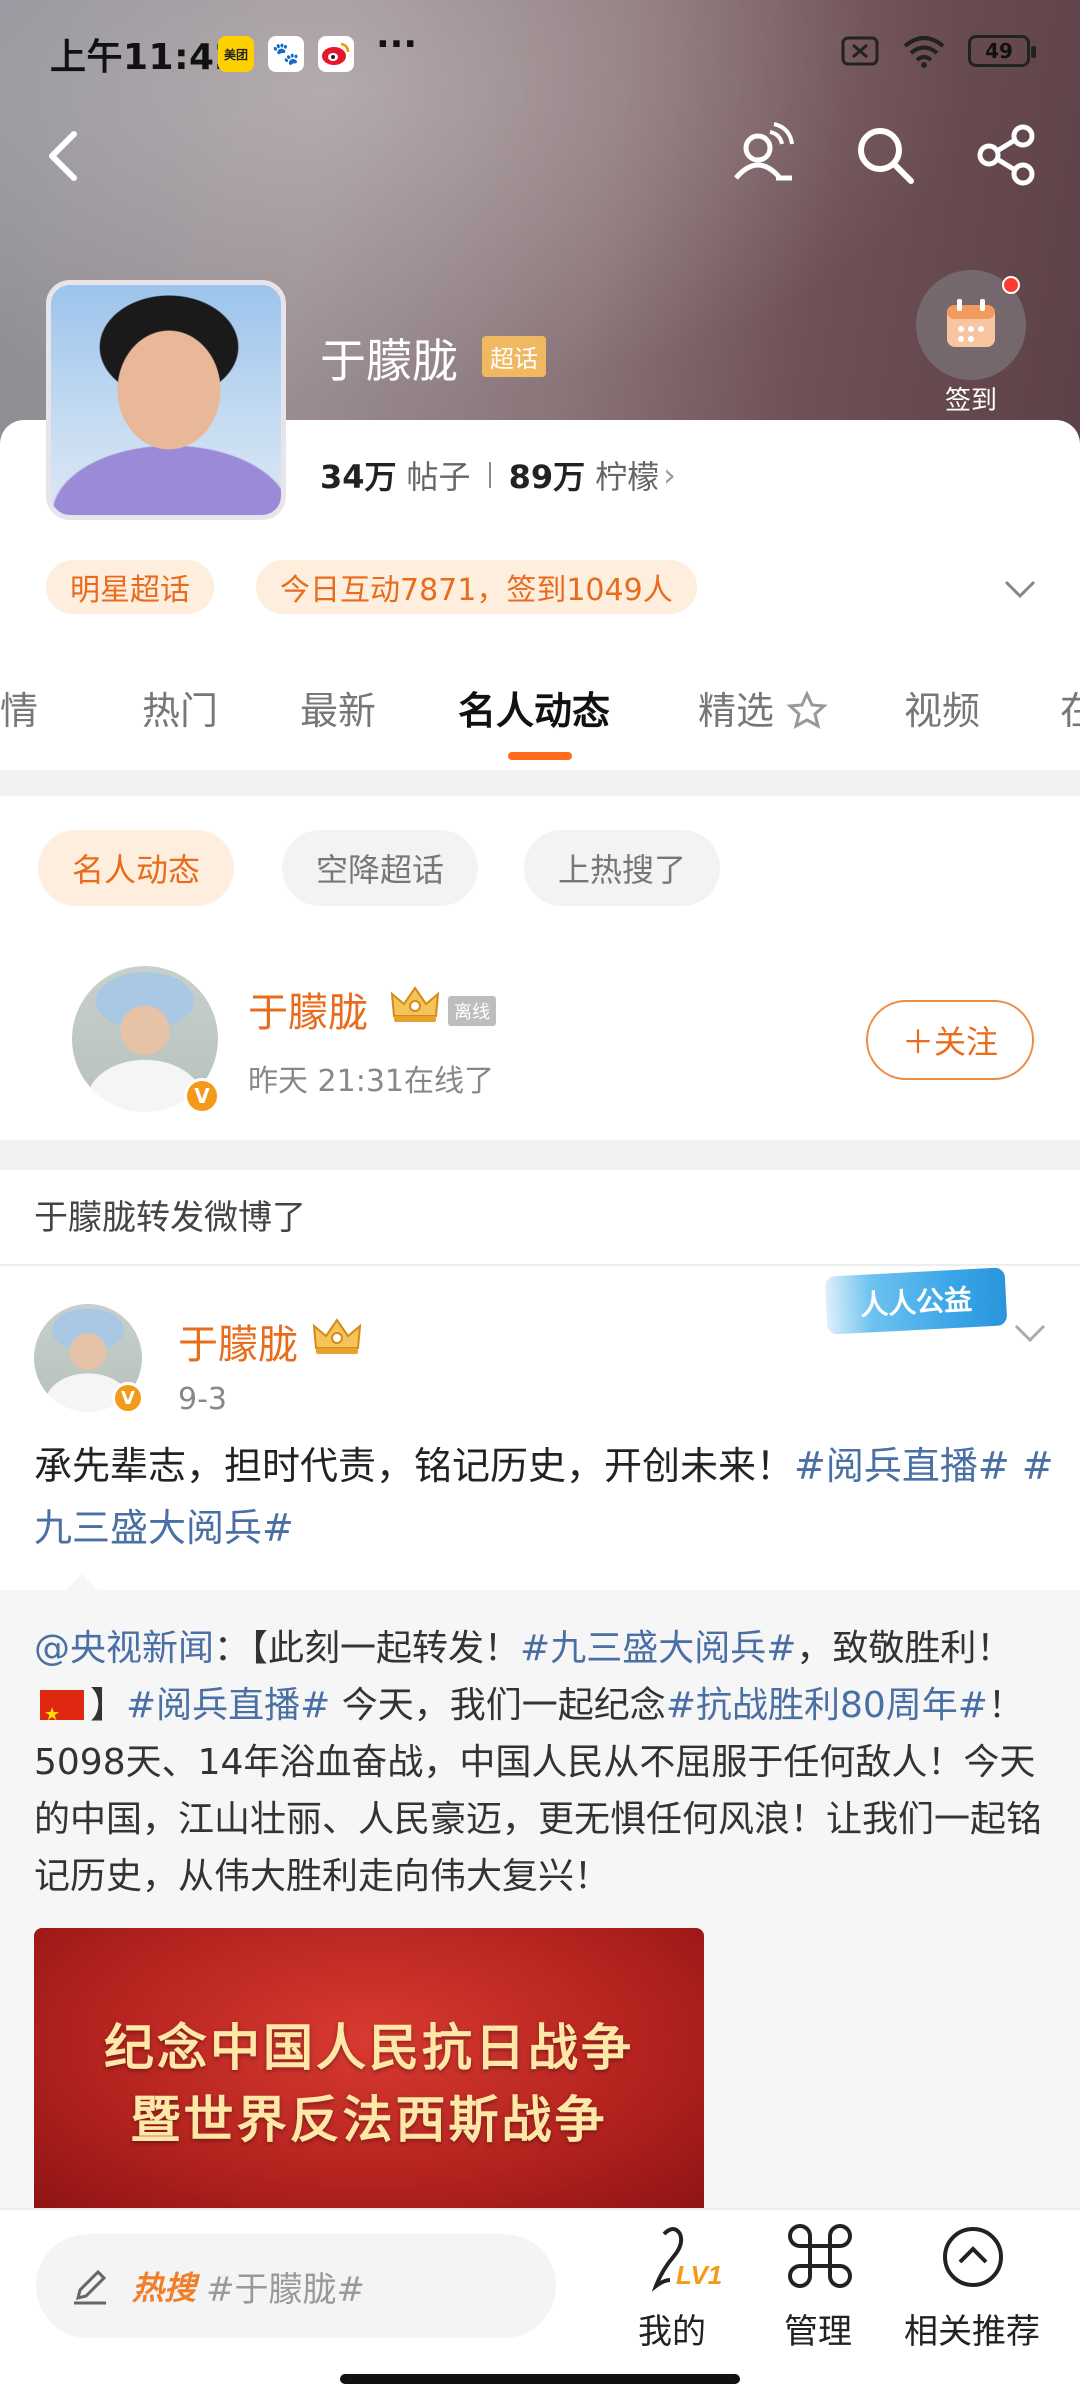 The height and width of the screenshot is (2400, 1080). Describe the element at coordinates (514, 356) in the screenshot. I see `super-topic-badge: 超话` at that location.